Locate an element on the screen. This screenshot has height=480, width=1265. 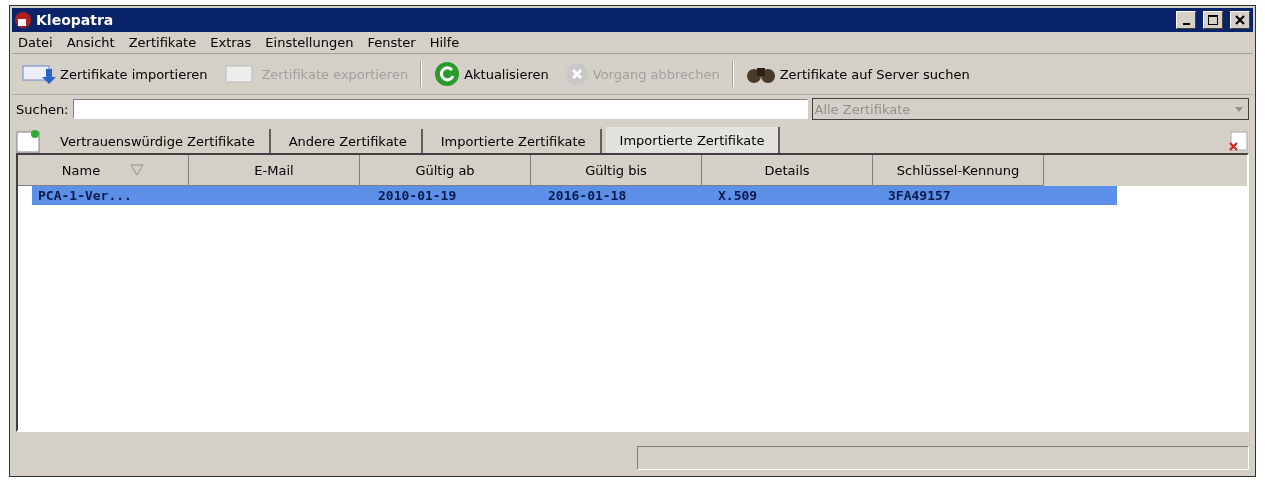
tab: Importierte Zertifikate is located at coordinates (693, 140).